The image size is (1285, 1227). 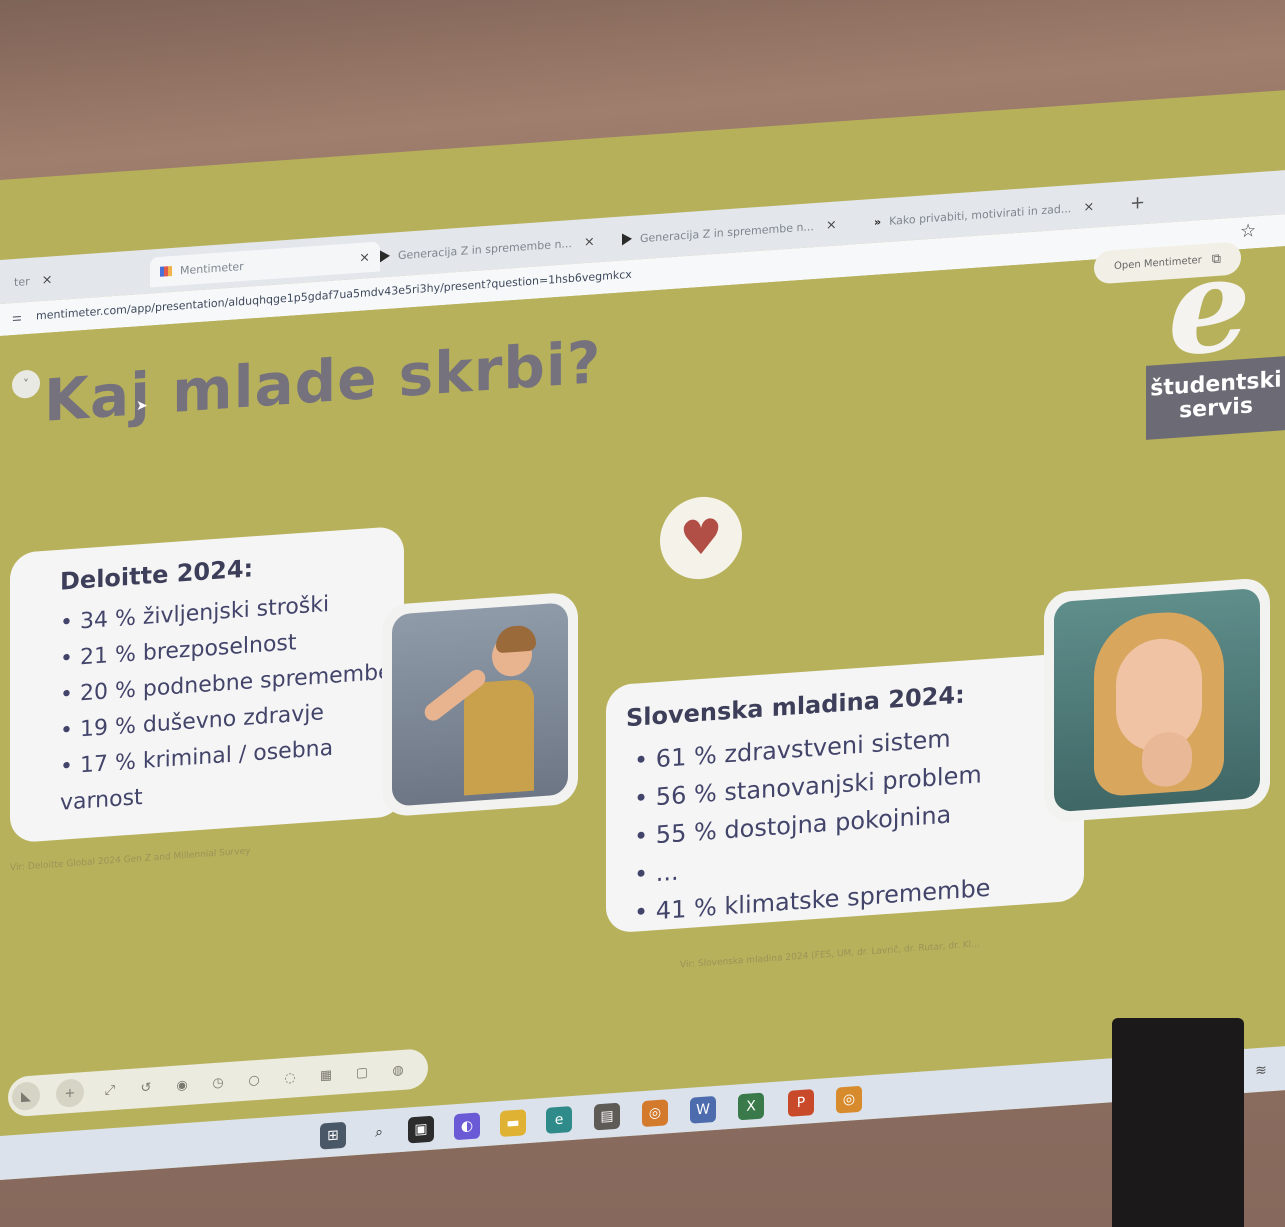 What do you see at coordinates (326, 1075) in the screenshot?
I see `grid-icon: ▦` at bounding box center [326, 1075].